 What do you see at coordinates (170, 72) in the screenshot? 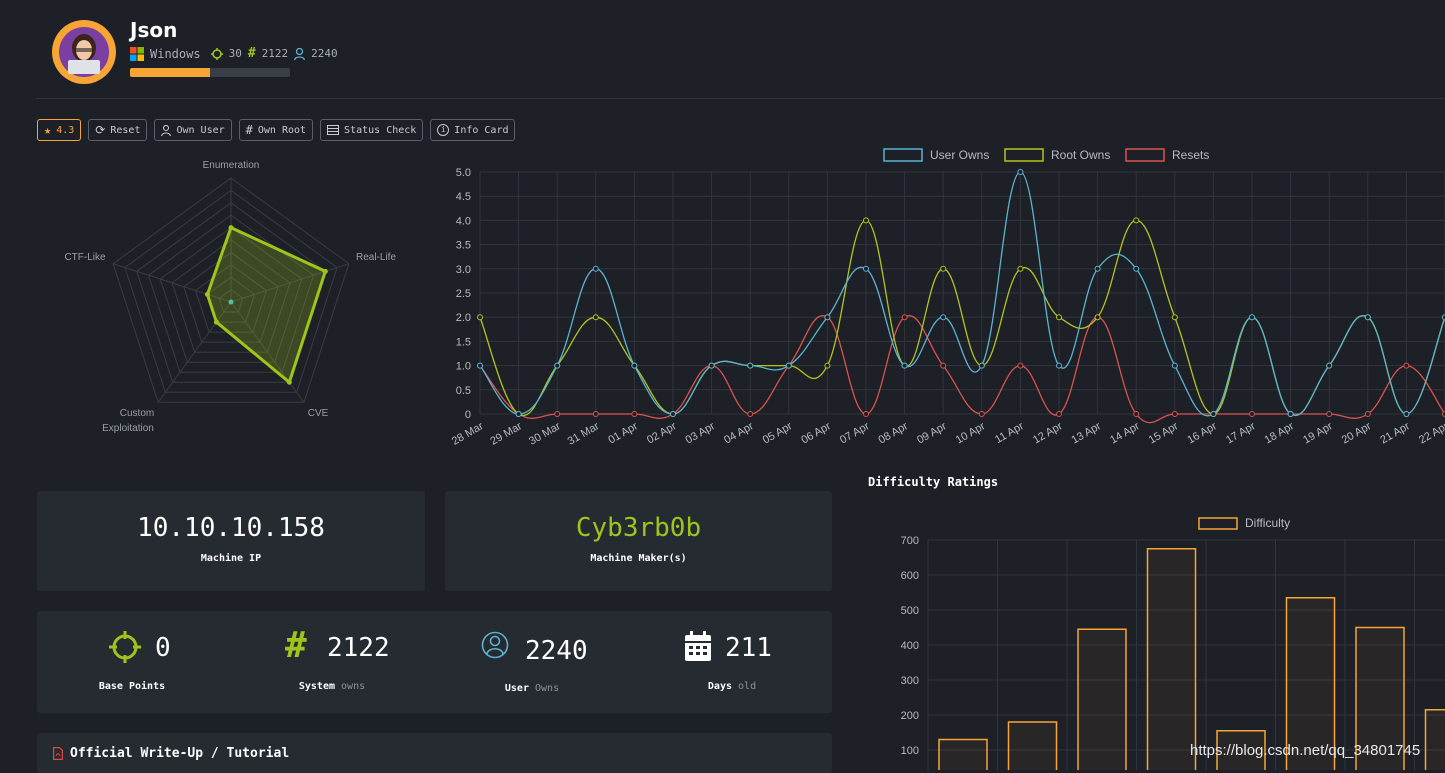
I see `progress-fill` at bounding box center [170, 72].